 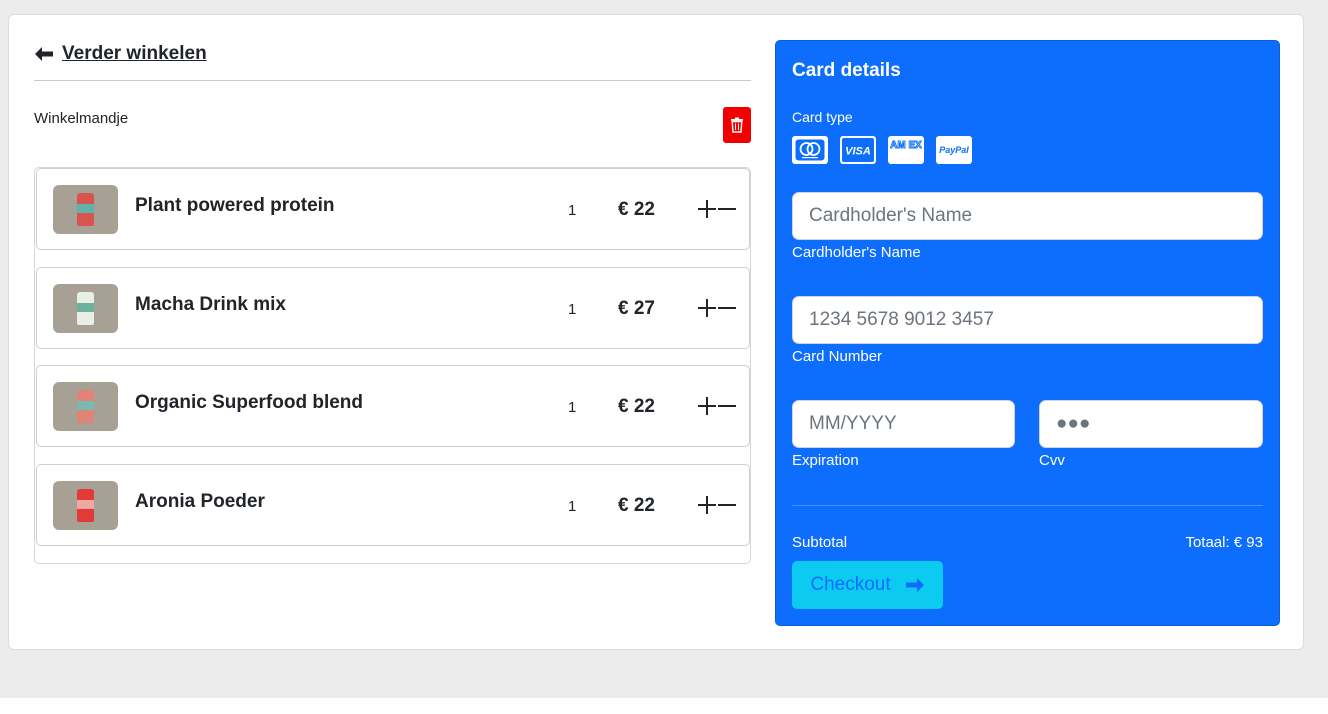 I want to click on amex-icon: AM EX, so click(x=906, y=150).